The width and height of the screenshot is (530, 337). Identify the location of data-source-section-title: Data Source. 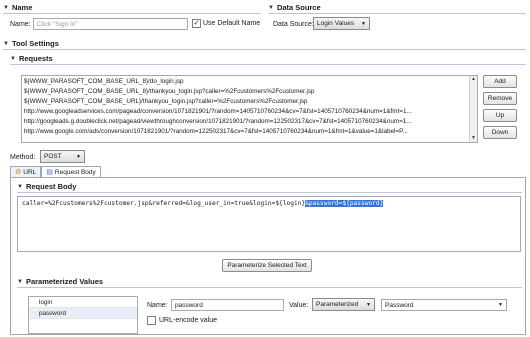
(298, 7).